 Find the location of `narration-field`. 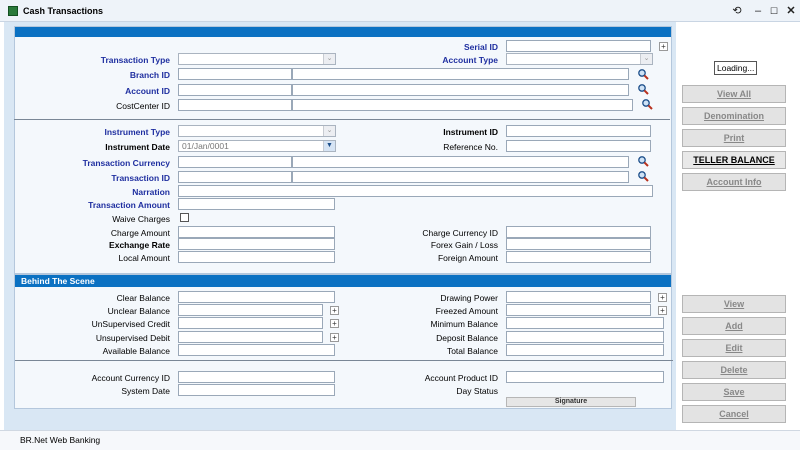

narration-field is located at coordinates (415, 191).